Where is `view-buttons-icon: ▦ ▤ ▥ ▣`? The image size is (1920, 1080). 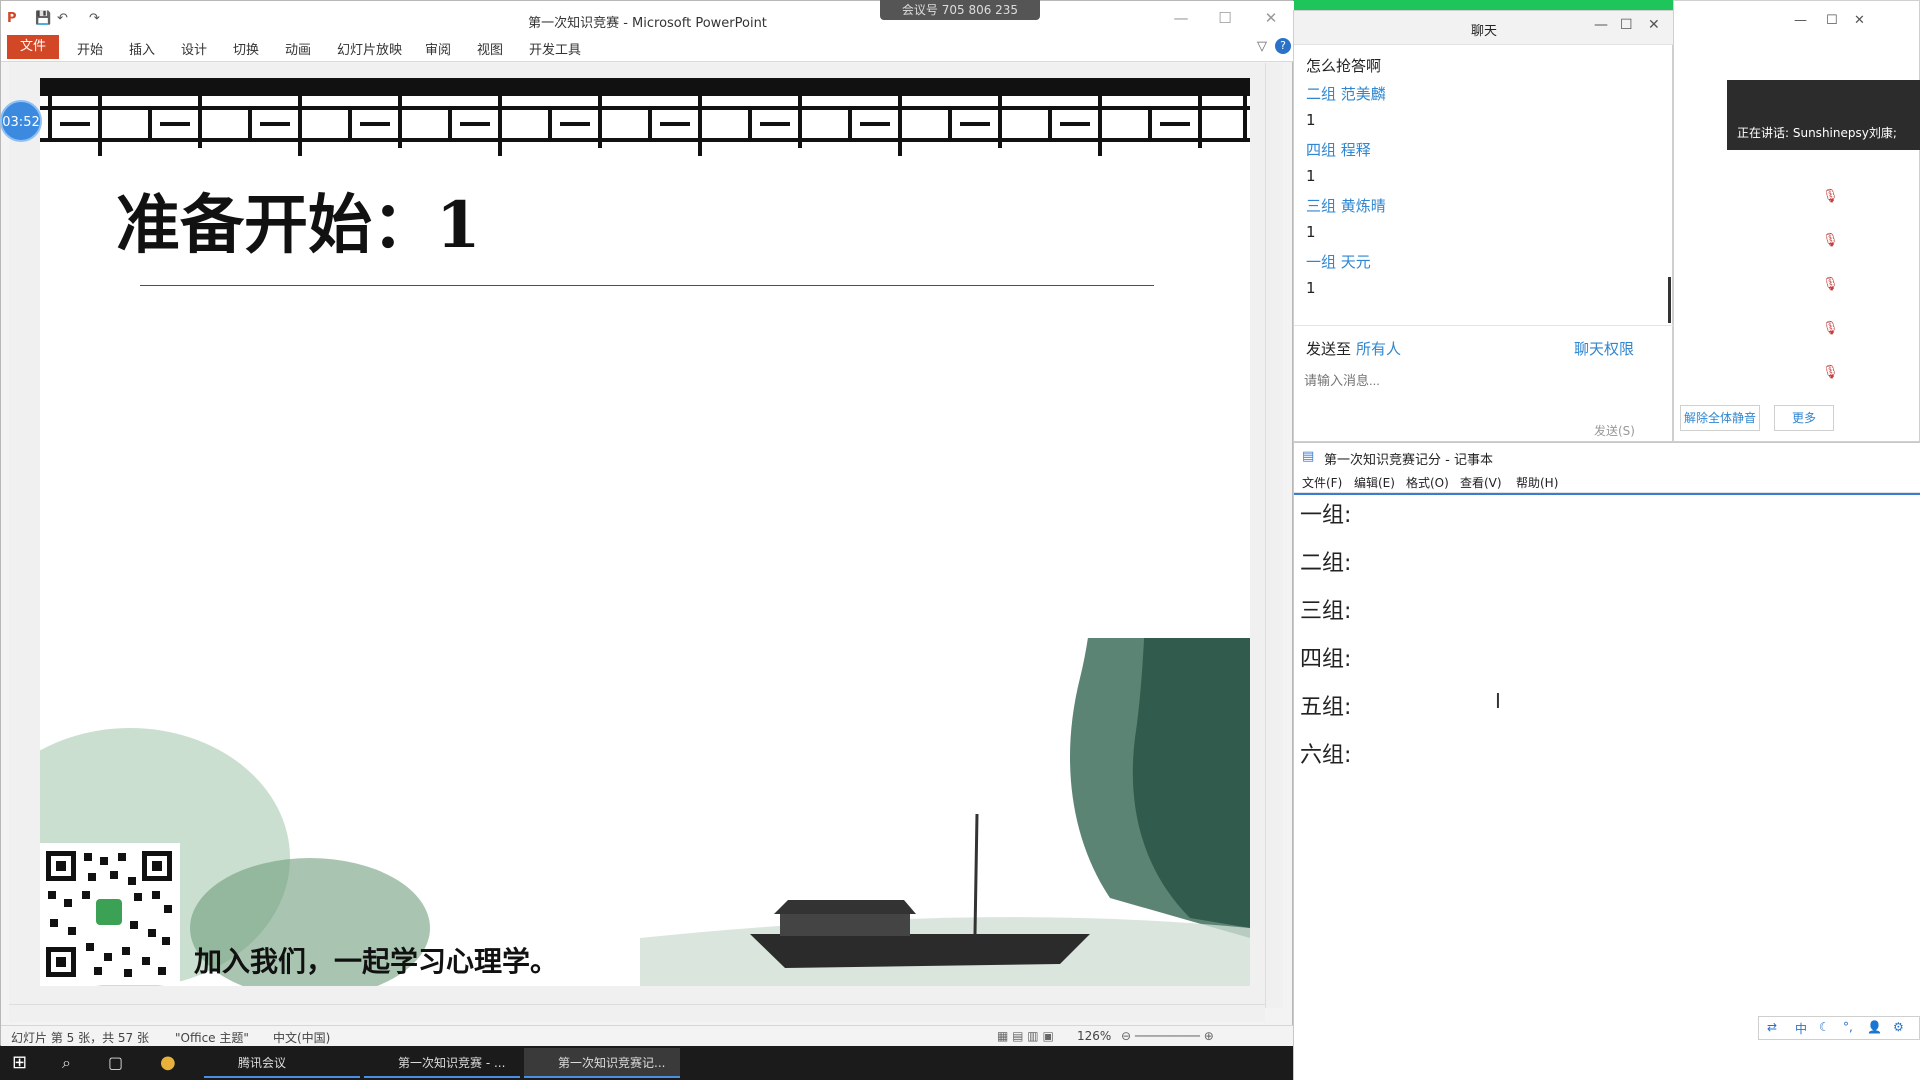 view-buttons-icon: ▦ ▤ ▥ ▣ is located at coordinates (1025, 1036).